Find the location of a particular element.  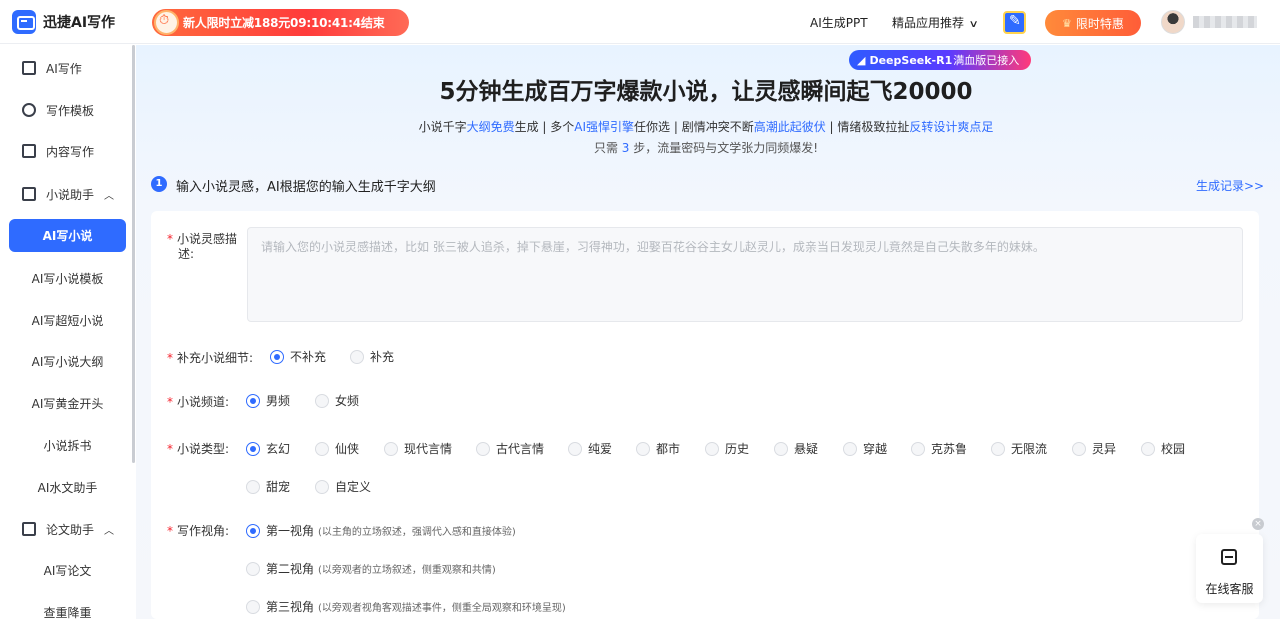

deepseek-badge: ◢ DeepSeek-R1 满血版已接入 is located at coordinates (940, 60).